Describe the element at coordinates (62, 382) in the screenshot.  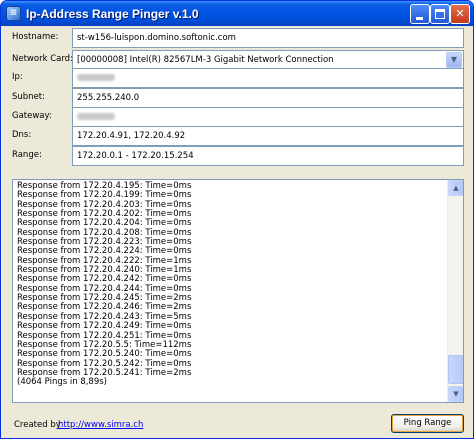
I see `log-line: (4064 Pings in 8,89s)` at that location.